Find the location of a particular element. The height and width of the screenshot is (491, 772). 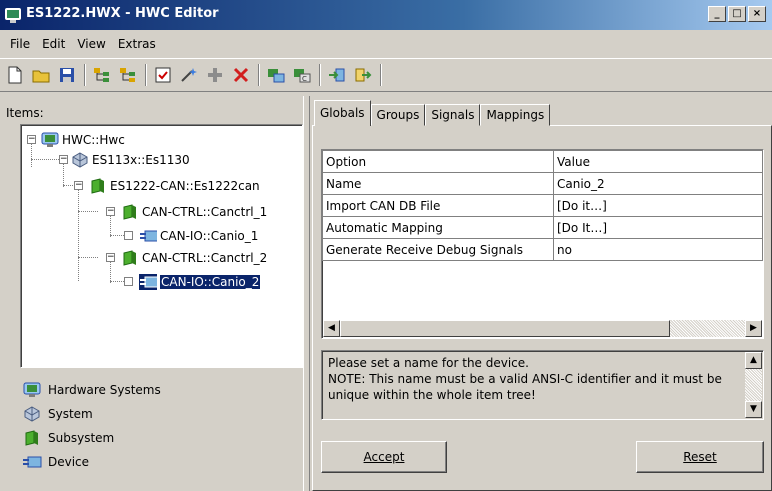

scroll-left-icon: ◀ is located at coordinates (331, 328).